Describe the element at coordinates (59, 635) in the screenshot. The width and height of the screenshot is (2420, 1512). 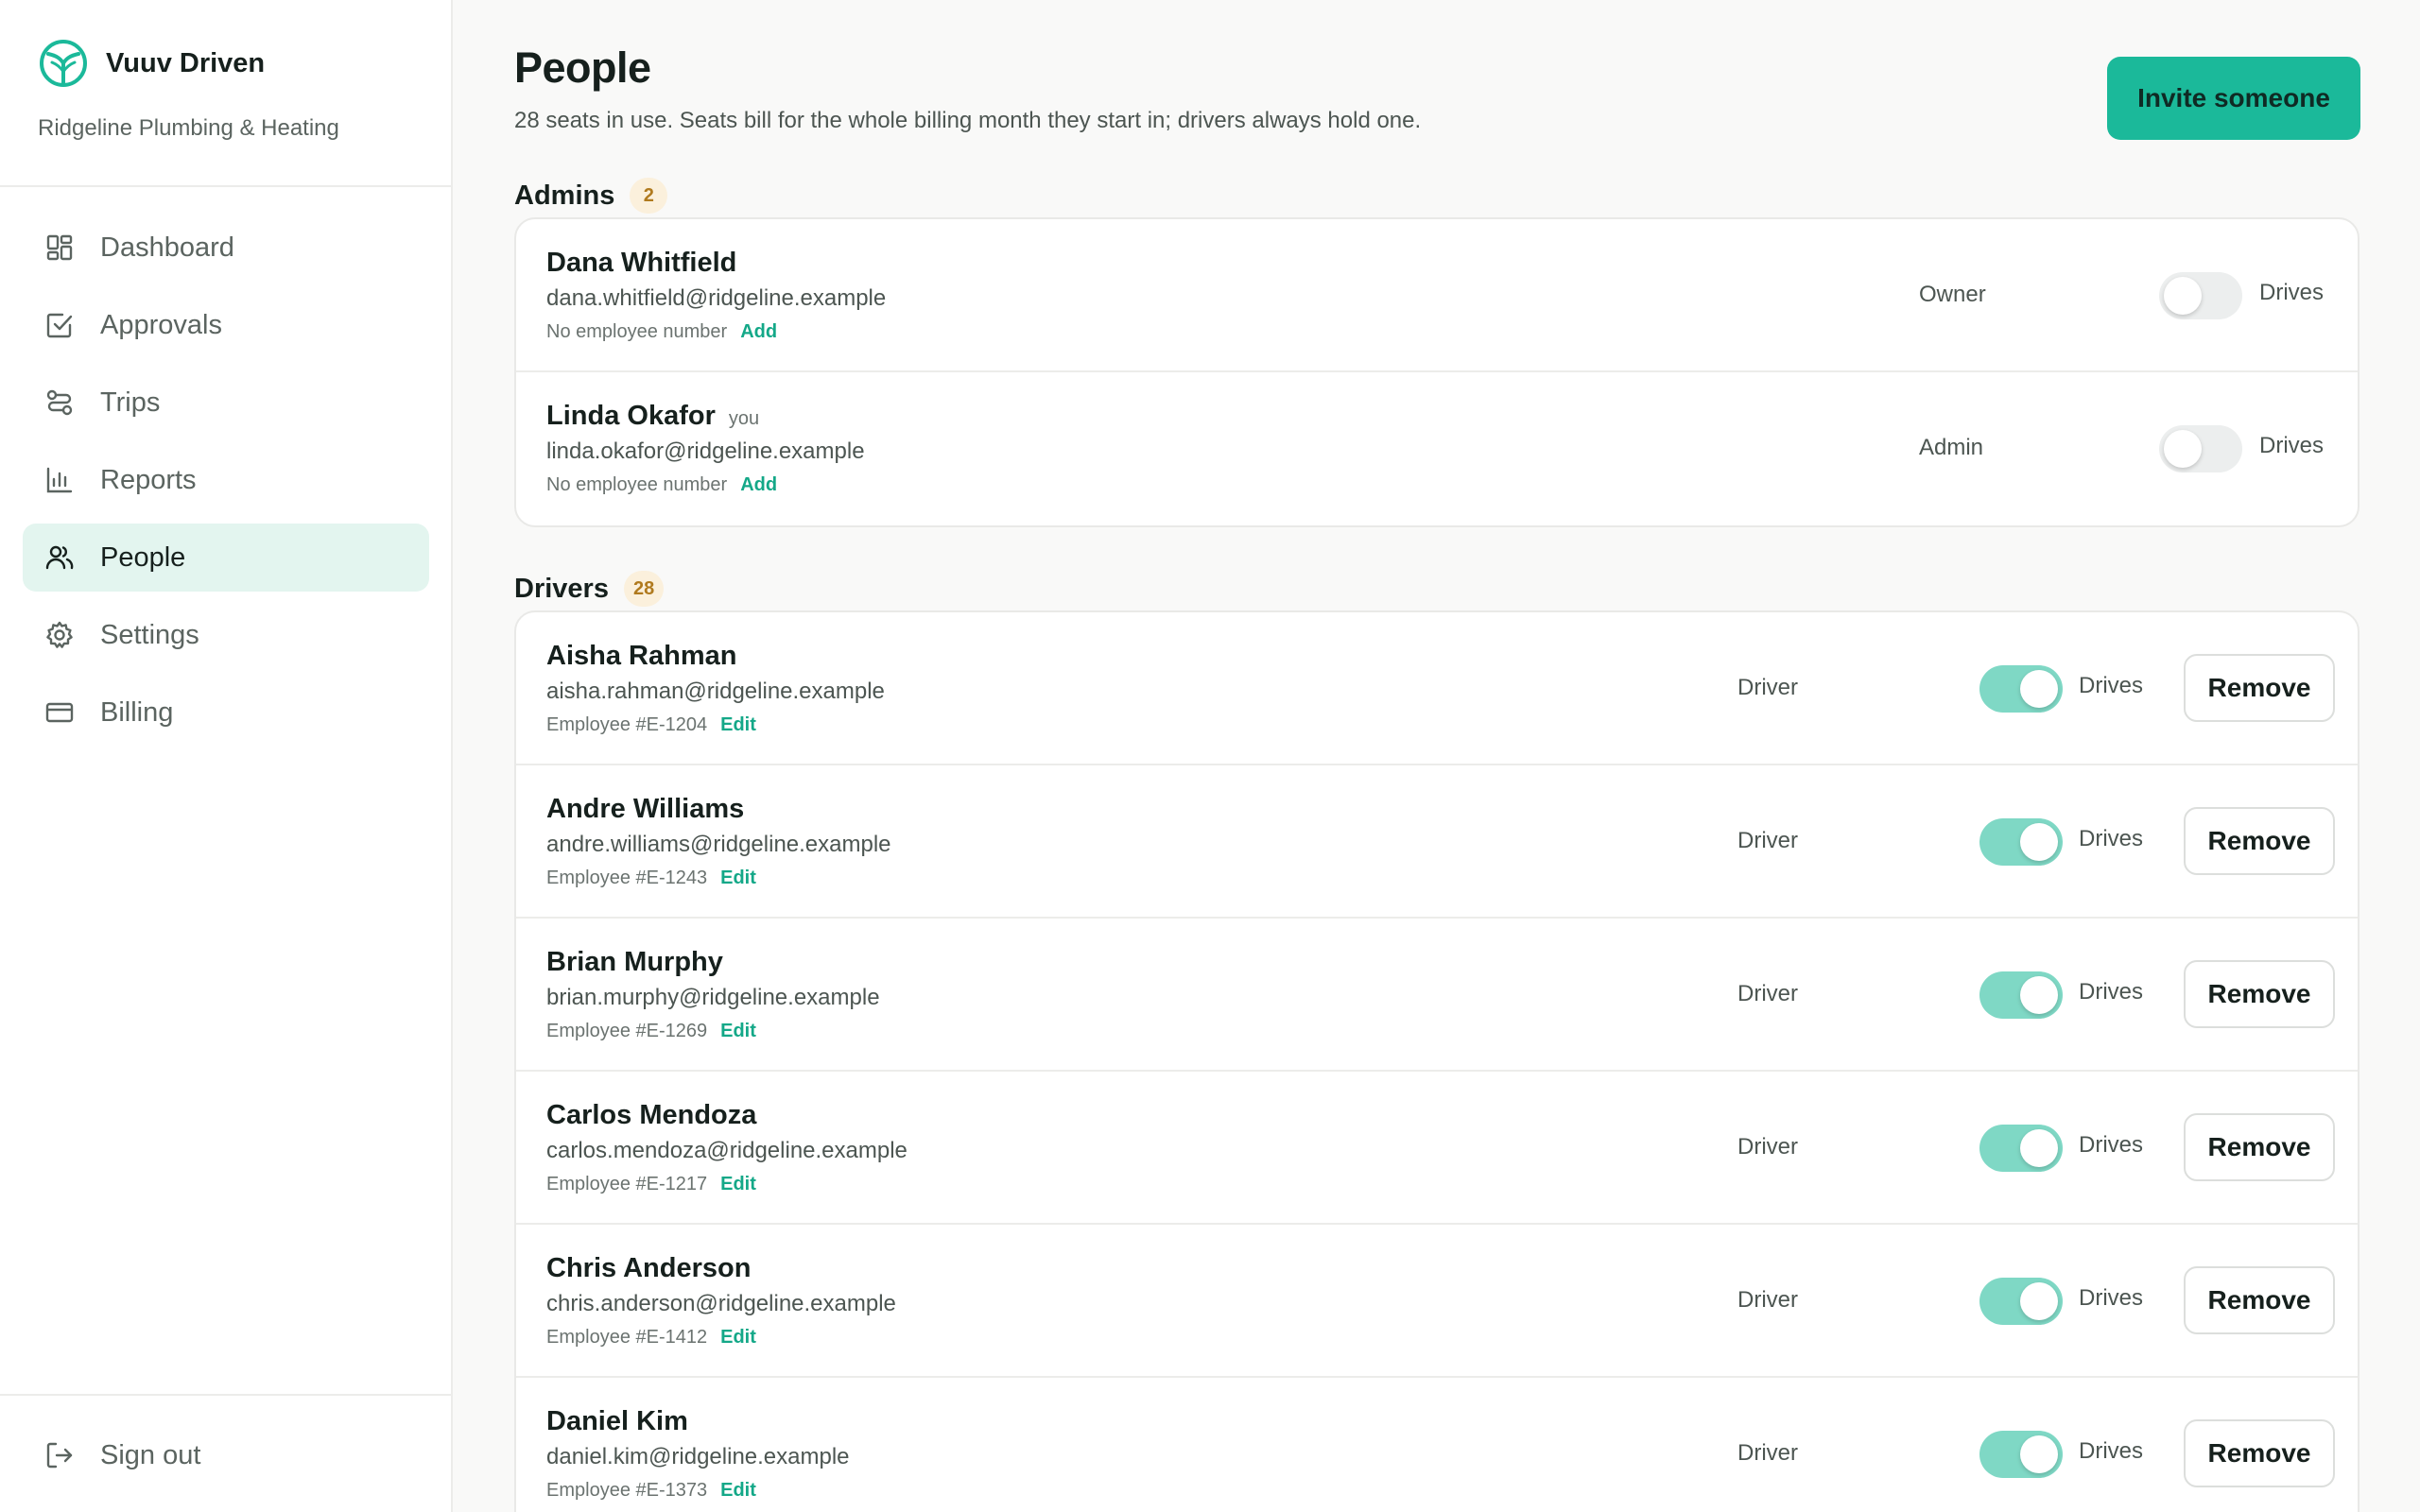
I see `gear-icon` at that location.